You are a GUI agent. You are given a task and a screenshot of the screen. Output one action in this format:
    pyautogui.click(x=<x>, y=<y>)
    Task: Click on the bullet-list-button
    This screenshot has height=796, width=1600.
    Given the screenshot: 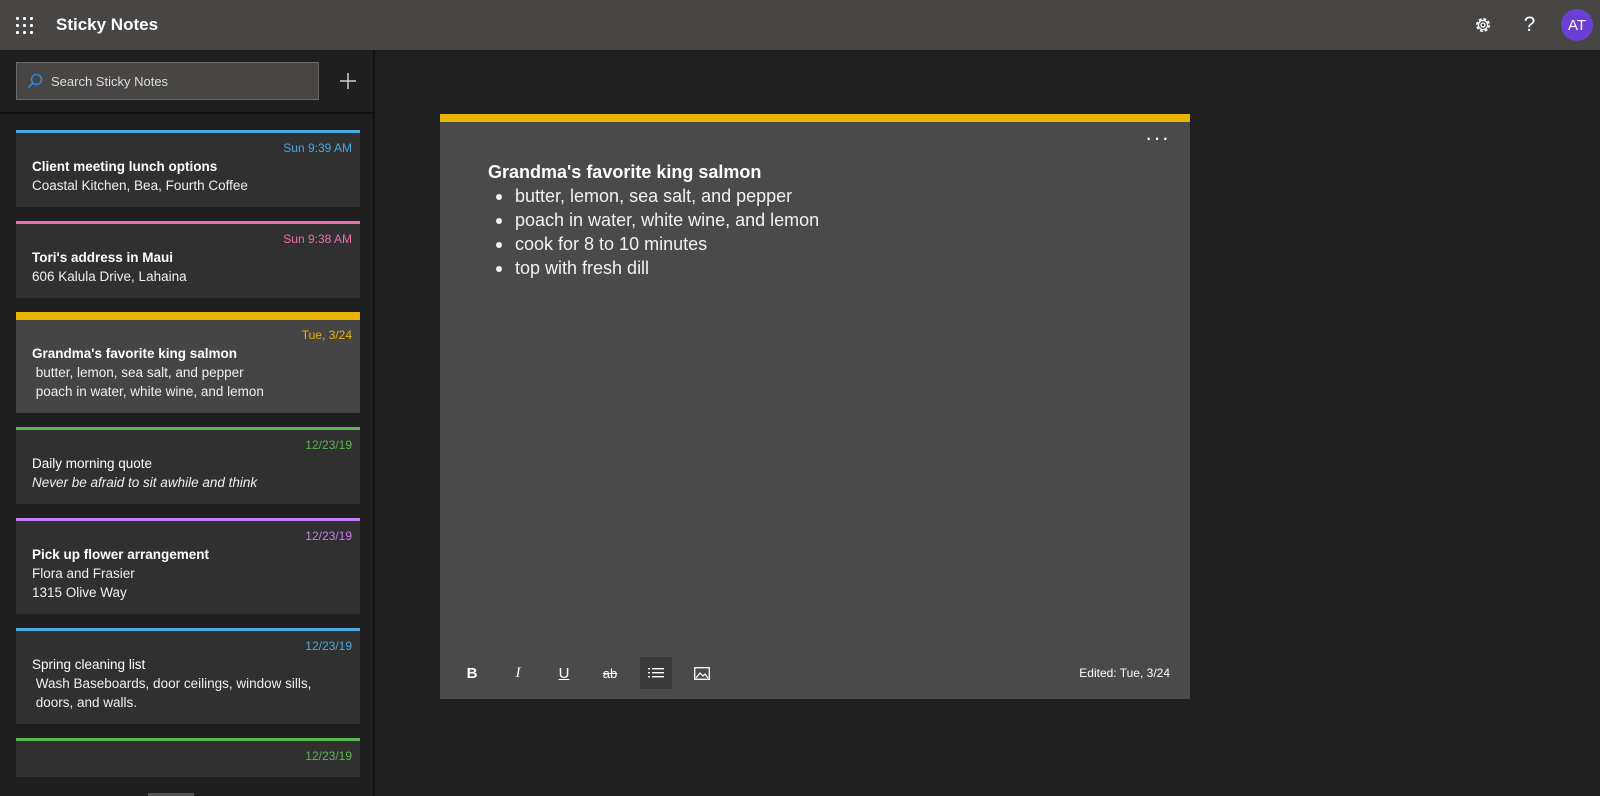 What is the action you would take?
    pyautogui.click(x=656, y=673)
    